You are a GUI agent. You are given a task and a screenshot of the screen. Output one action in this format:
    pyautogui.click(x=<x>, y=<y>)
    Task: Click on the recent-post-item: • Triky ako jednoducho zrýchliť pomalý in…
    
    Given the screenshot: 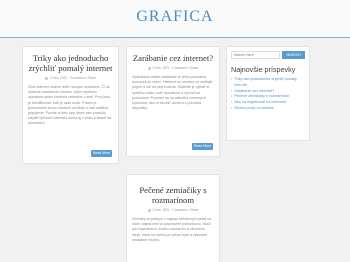 What is the action you would take?
    pyautogui.click(x=268, y=83)
    